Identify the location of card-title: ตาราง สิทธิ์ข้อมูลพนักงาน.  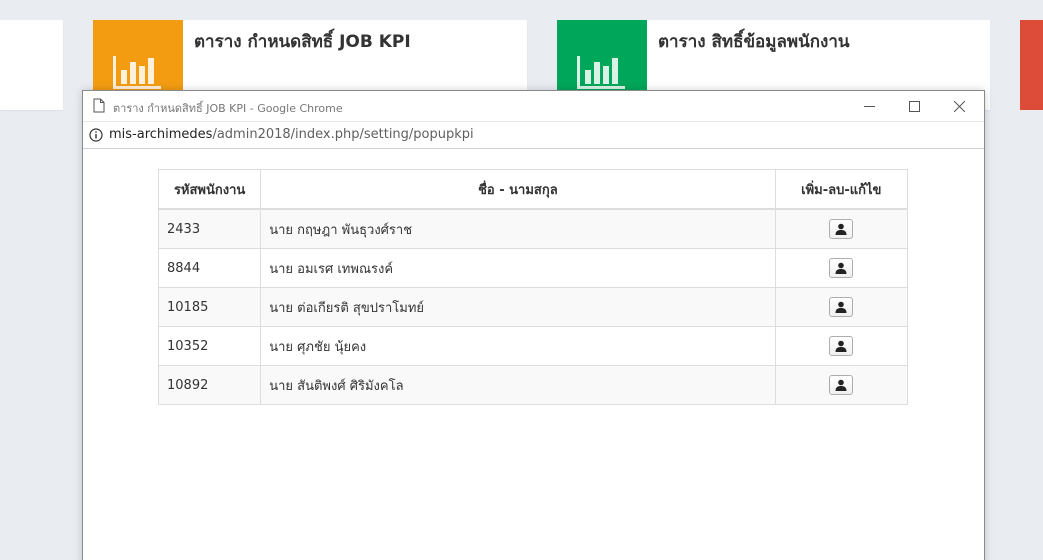
(754, 42).